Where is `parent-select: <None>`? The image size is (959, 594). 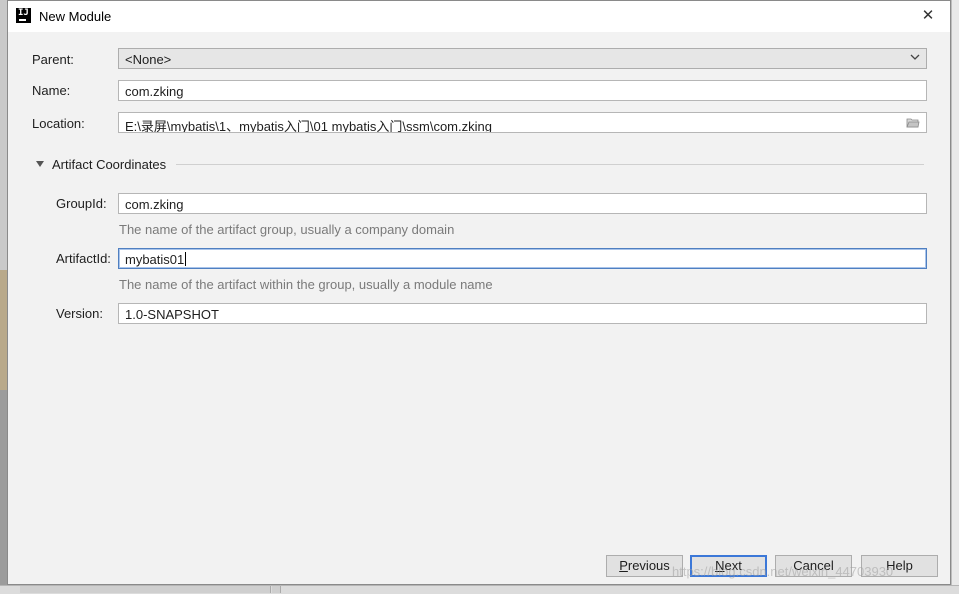 parent-select: <None> is located at coordinates (522, 58).